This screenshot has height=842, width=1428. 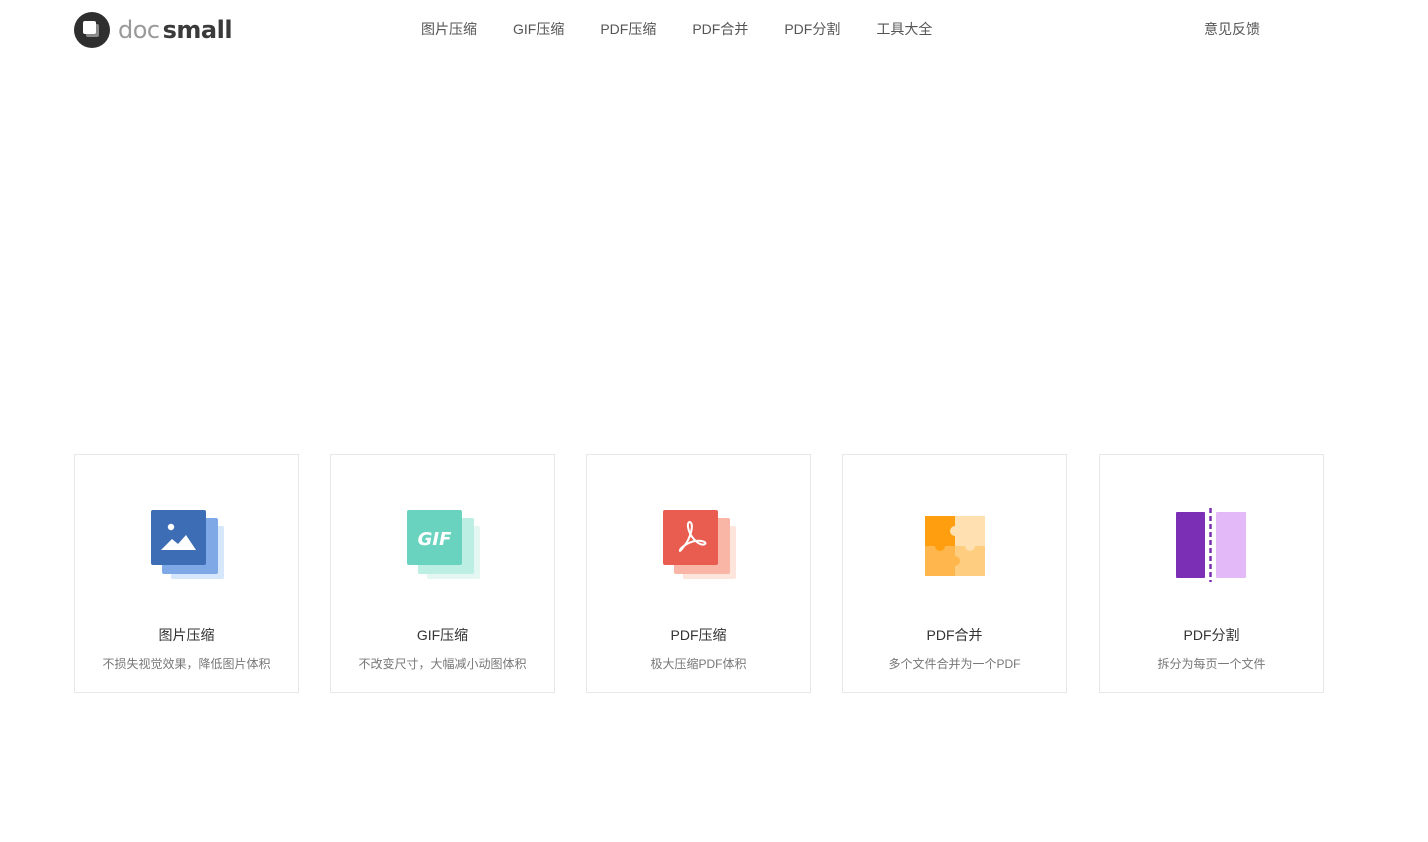 I want to click on tool-title: PDF压缩, so click(x=698, y=635).